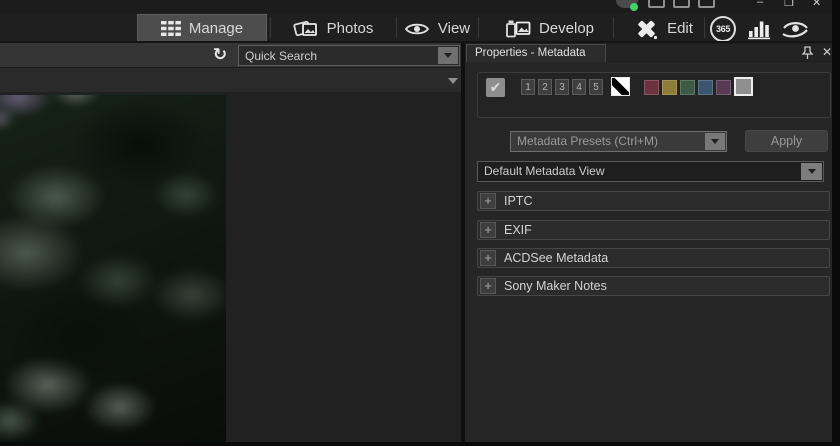 This screenshot has width=840, height=446. Describe the element at coordinates (518, 28) in the screenshot. I see `develop-icon` at that location.